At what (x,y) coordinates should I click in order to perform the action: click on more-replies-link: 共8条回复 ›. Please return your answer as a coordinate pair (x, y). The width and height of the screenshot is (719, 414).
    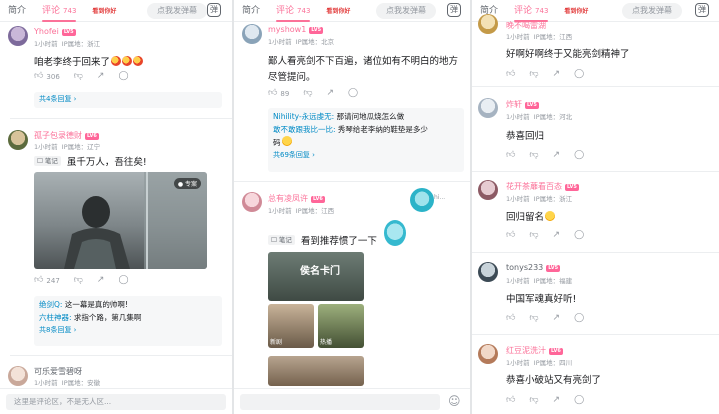
    Looking at the image, I should click on (128, 330).